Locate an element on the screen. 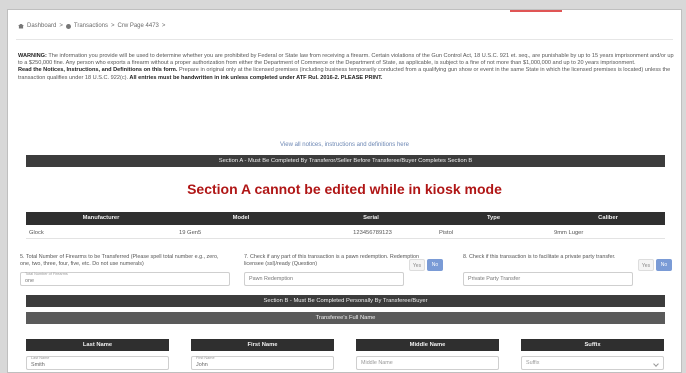 The width and height of the screenshot is (686, 373). column-header: Suffix is located at coordinates (592, 345).